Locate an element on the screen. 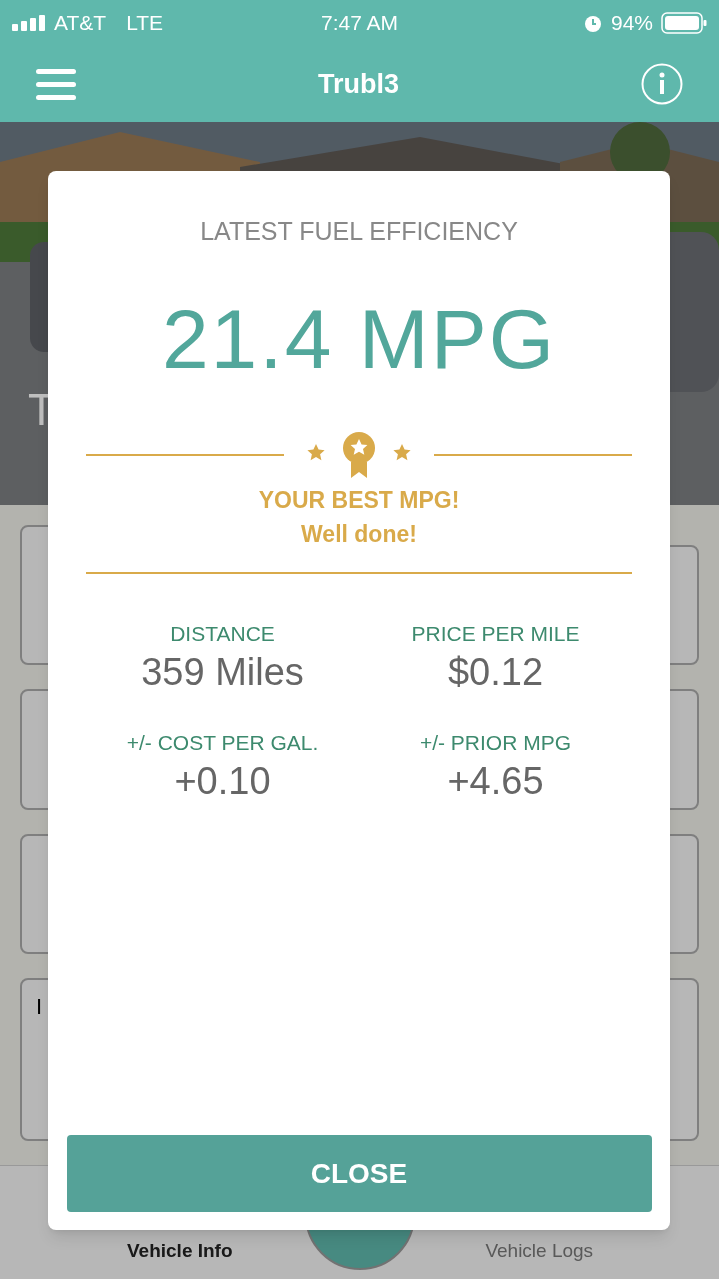 The width and height of the screenshot is (719, 1279). tab: Vehicle Logs is located at coordinates (539, 1250).